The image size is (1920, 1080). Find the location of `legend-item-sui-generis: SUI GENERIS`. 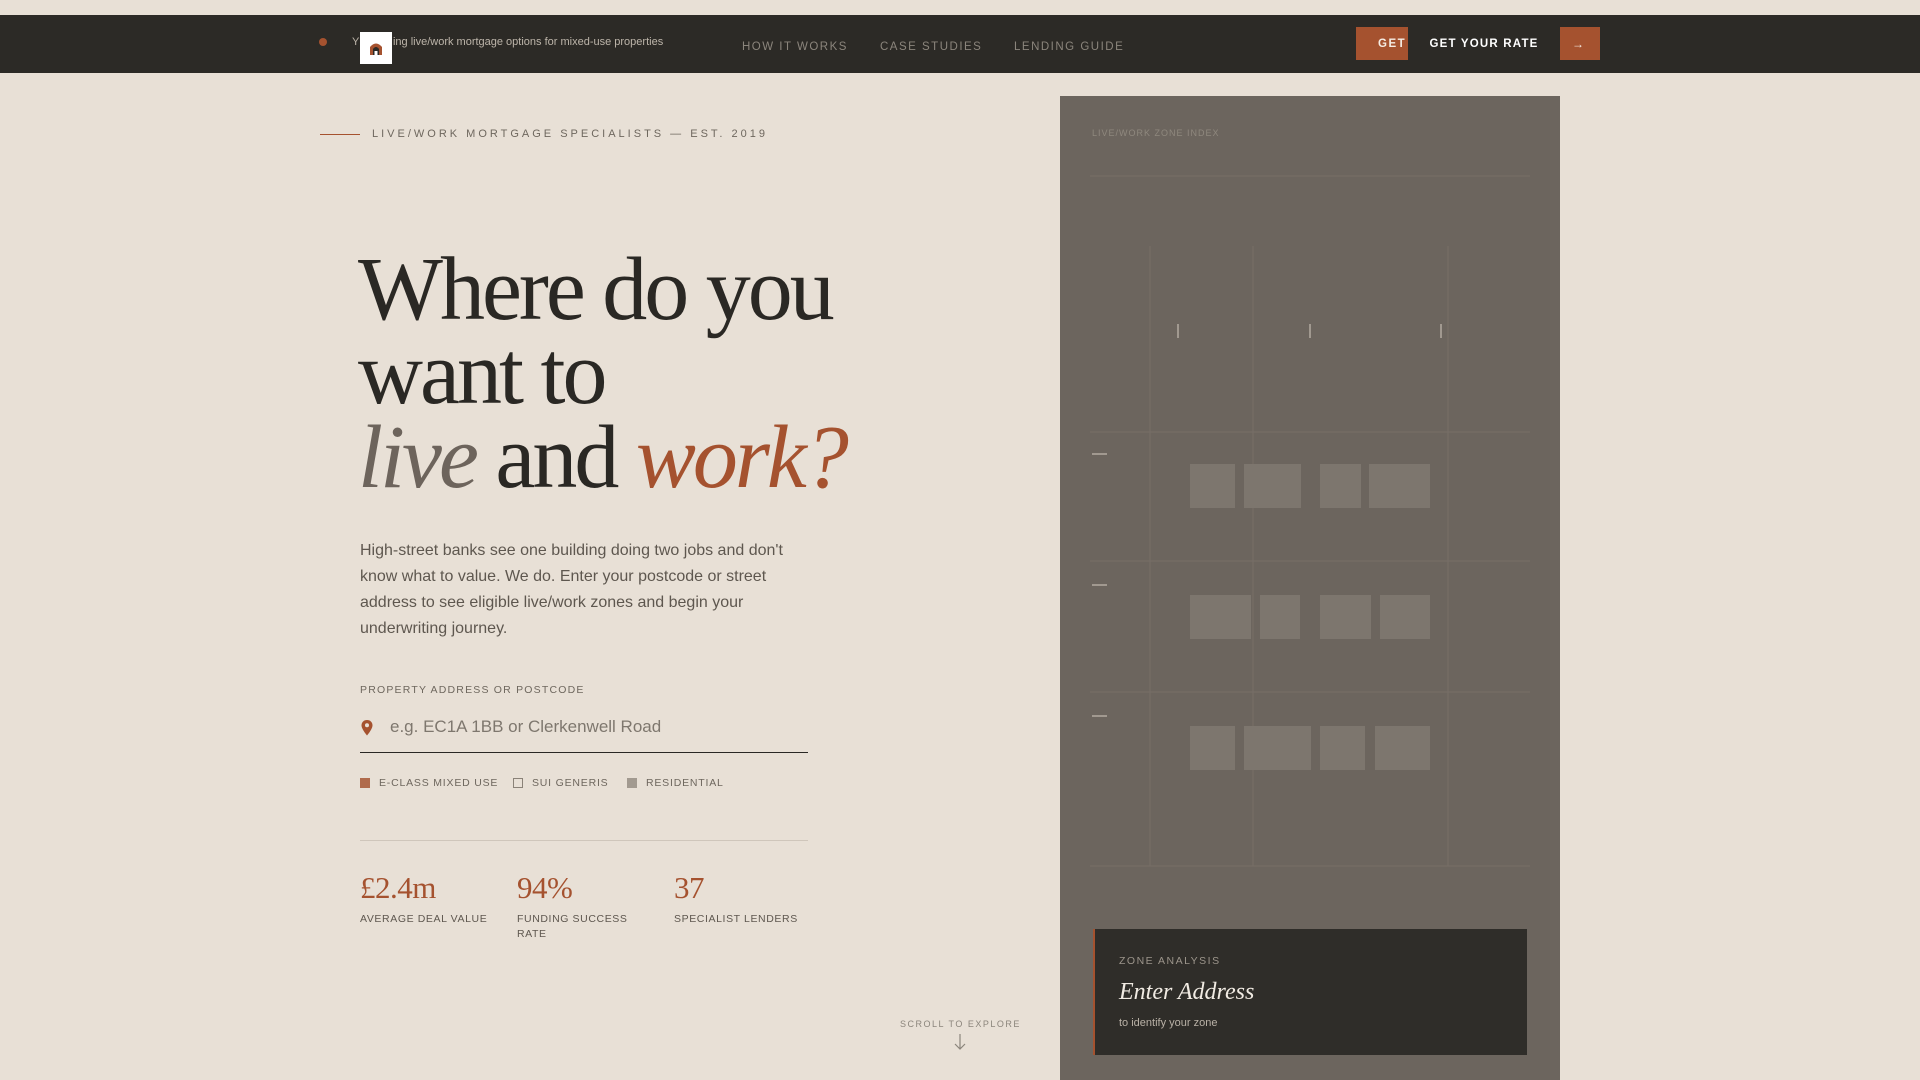

legend-item-sui-generis: SUI GENERIS is located at coordinates (560, 783).